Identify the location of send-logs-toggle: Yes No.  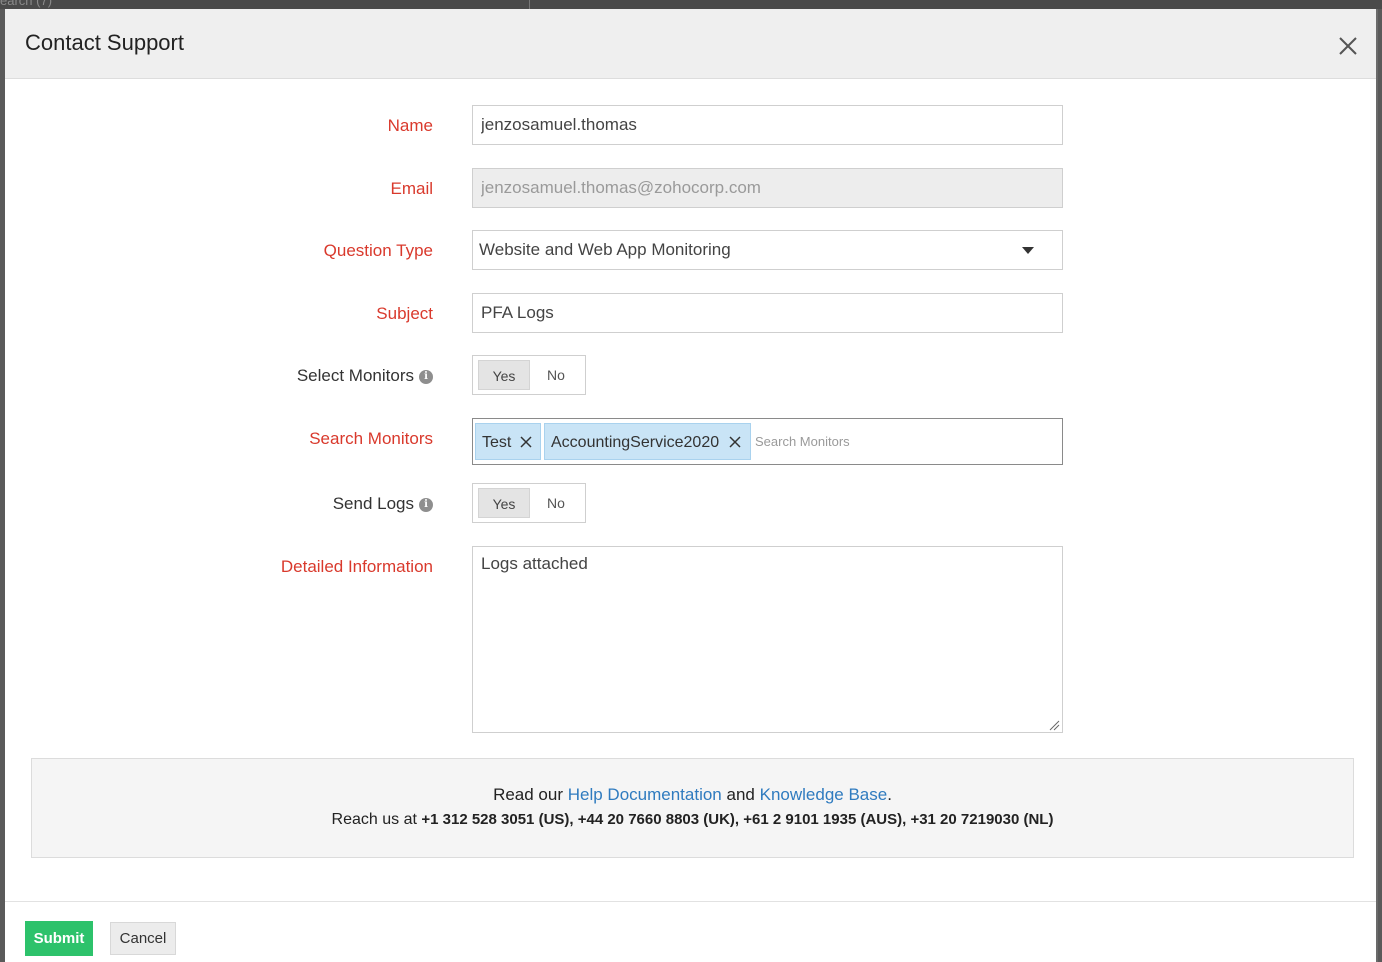
(529, 503).